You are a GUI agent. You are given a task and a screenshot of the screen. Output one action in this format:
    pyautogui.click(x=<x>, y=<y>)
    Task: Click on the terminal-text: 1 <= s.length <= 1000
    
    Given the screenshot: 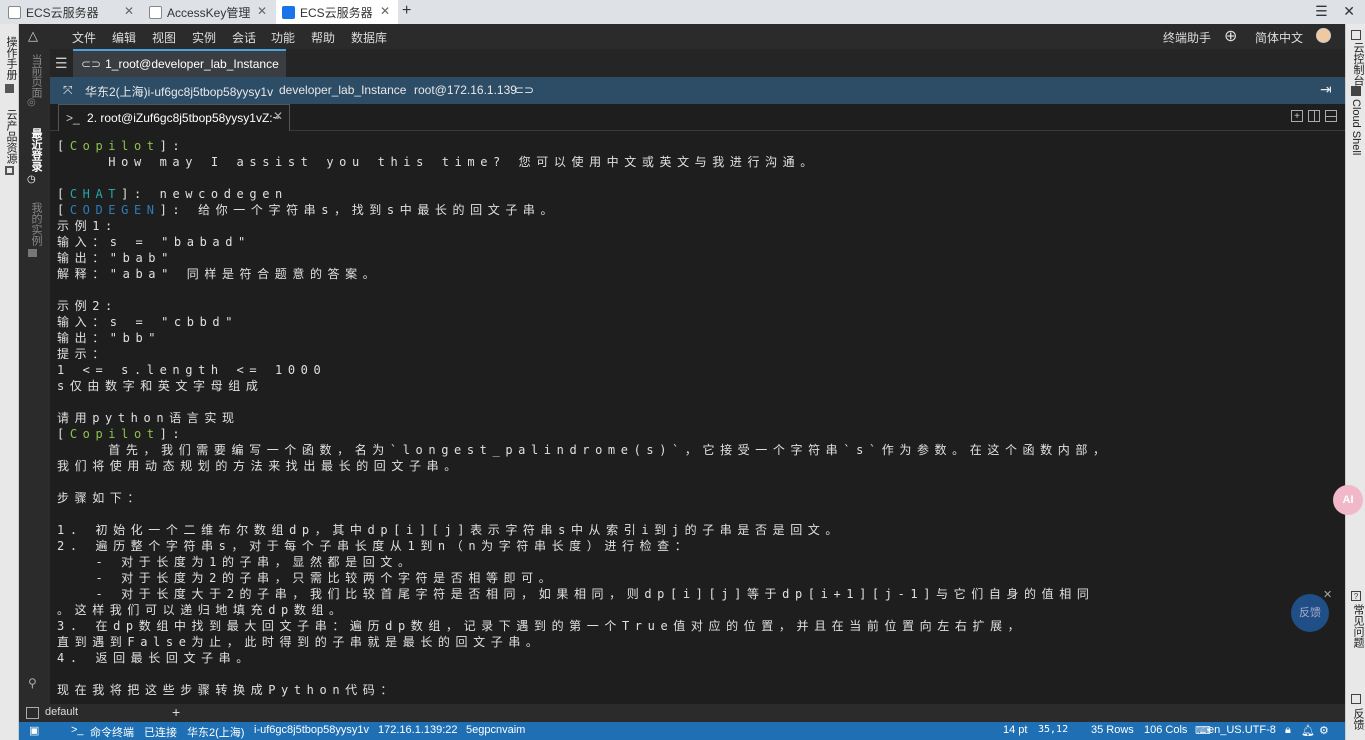 What is the action you would take?
    pyautogui.click(x=192, y=370)
    